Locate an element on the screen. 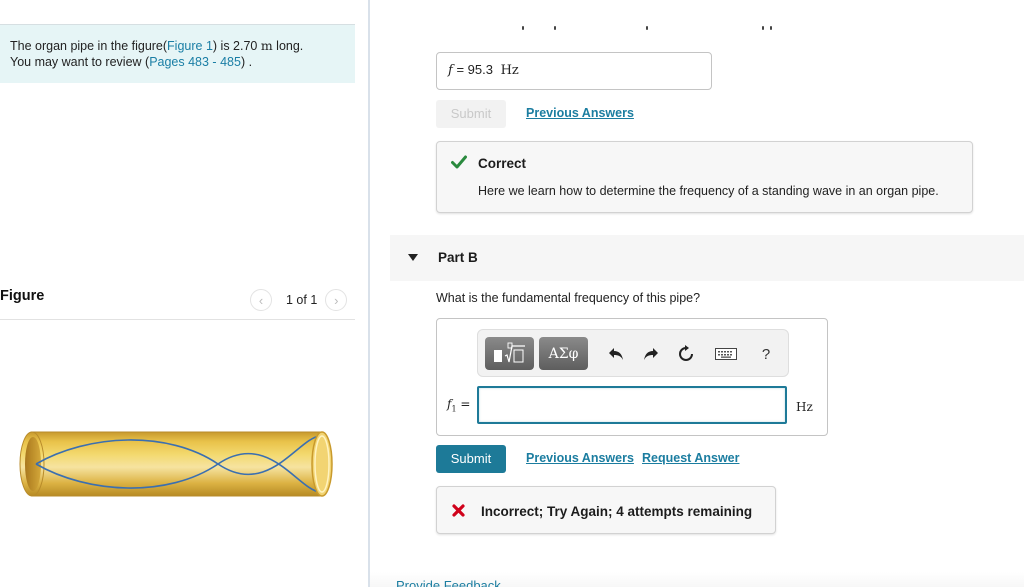 The image size is (1024, 587). part-a-submit-button: Submit is located at coordinates (471, 114).